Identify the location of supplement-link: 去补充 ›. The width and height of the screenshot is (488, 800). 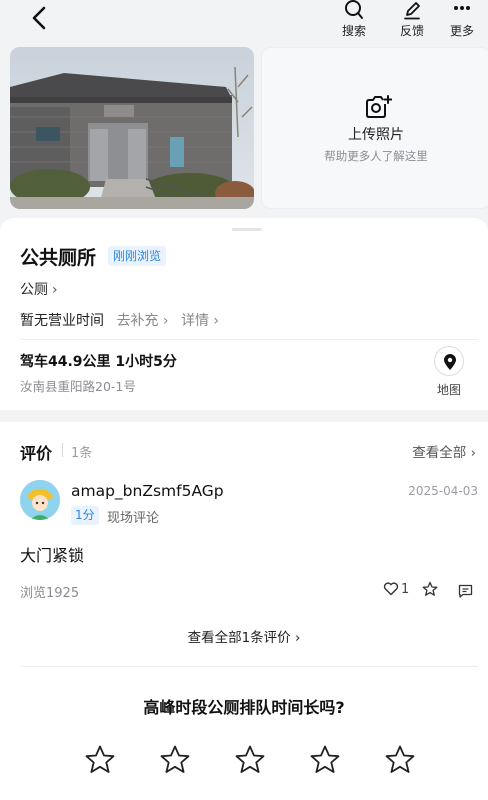
(142, 321).